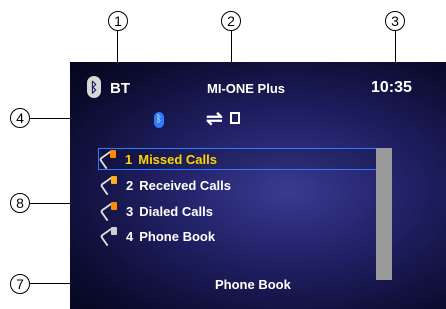 The image size is (446, 309). What do you see at coordinates (214, 119) in the screenshot?
I see `sync-arrows-icon: ⇌` at bounding box center [214, 119].